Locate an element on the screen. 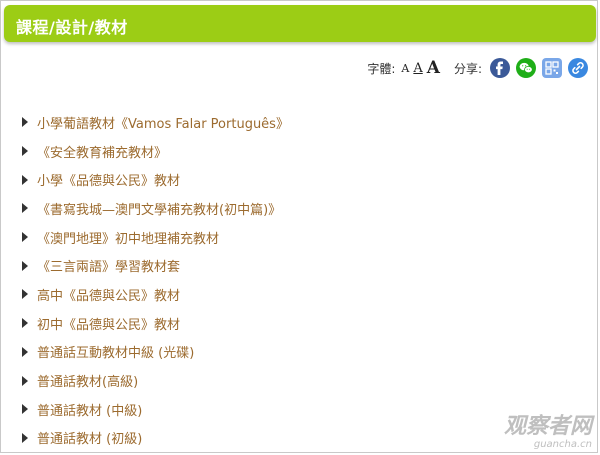 This screenshot has width=600, height=455. list-item: 《三言兩語》學習教材套 is located at coordinates (154, 265).